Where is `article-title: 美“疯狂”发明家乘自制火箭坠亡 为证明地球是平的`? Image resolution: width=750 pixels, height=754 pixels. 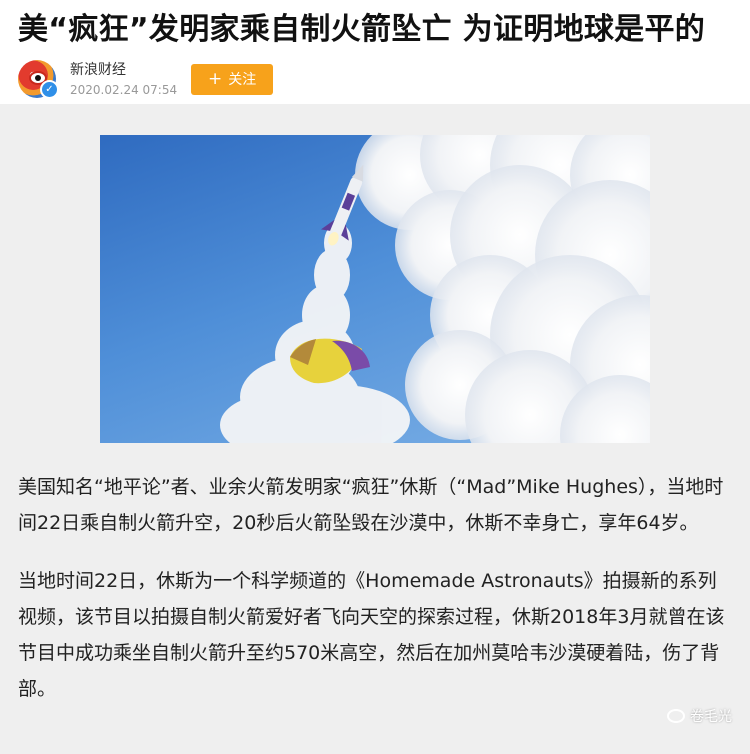
article-title: 美“疯狂”发明家乘自制火箭坠亡 为证明地球是平的 is located at coordinates (362, 29).